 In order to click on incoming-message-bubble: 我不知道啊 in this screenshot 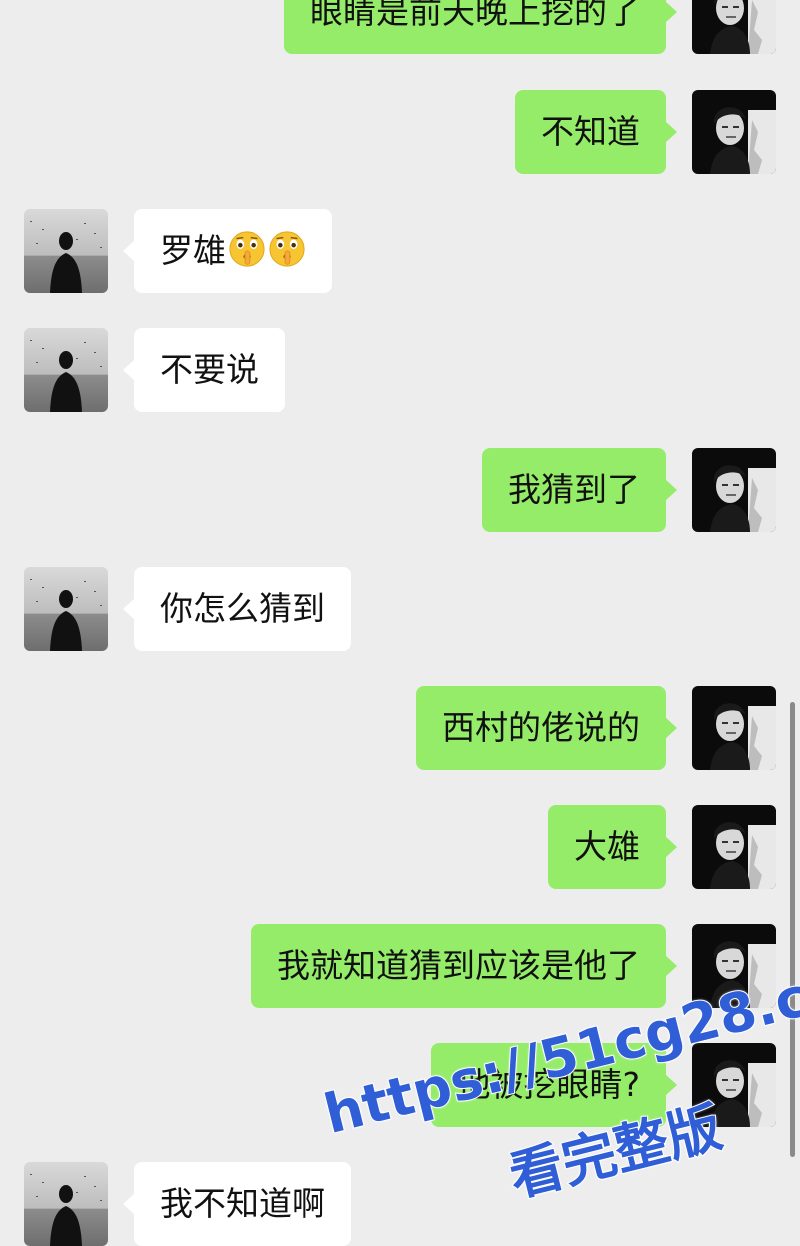, I will do `click(237, 1204)`.